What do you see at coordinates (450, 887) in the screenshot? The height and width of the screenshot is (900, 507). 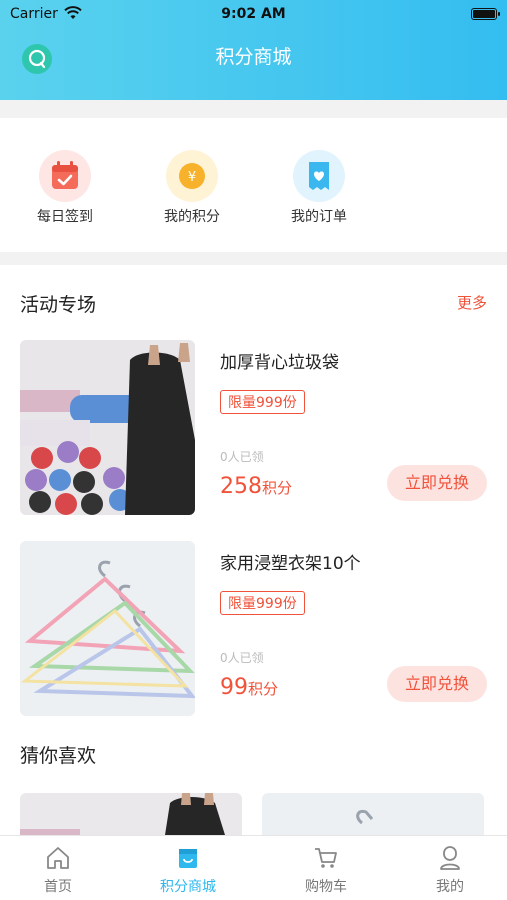 I see `tab-mine-label: 我的` at bounding box center [450, 887].